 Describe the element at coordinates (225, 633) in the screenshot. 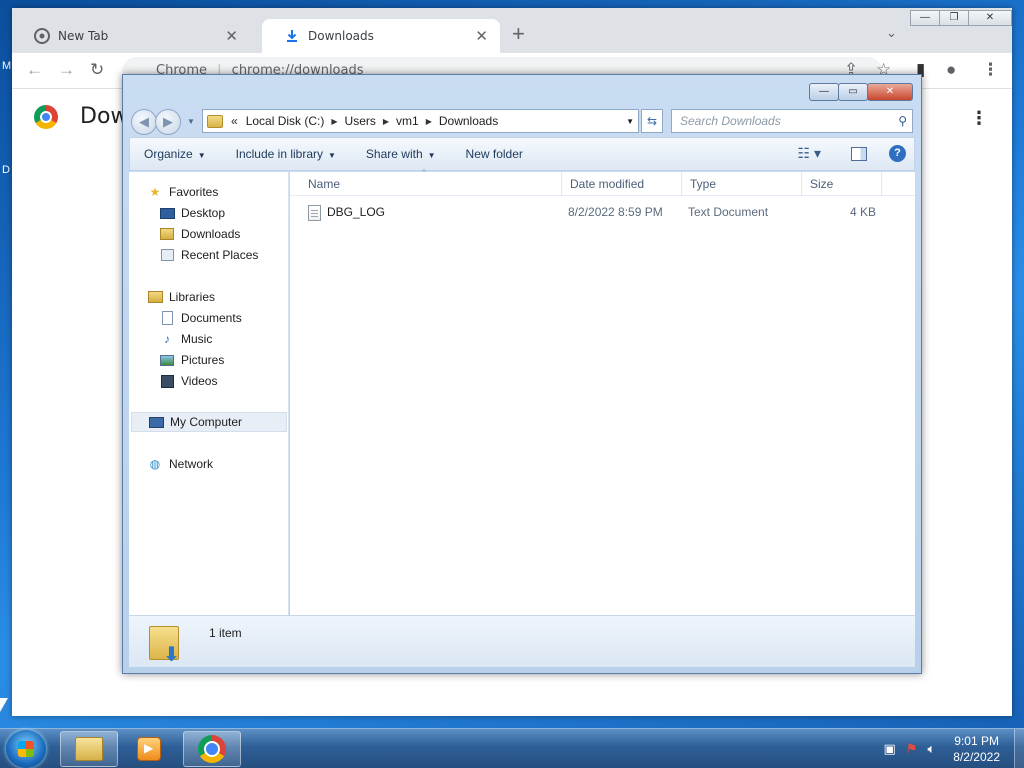

I see `item-count: 1 item` at that location.